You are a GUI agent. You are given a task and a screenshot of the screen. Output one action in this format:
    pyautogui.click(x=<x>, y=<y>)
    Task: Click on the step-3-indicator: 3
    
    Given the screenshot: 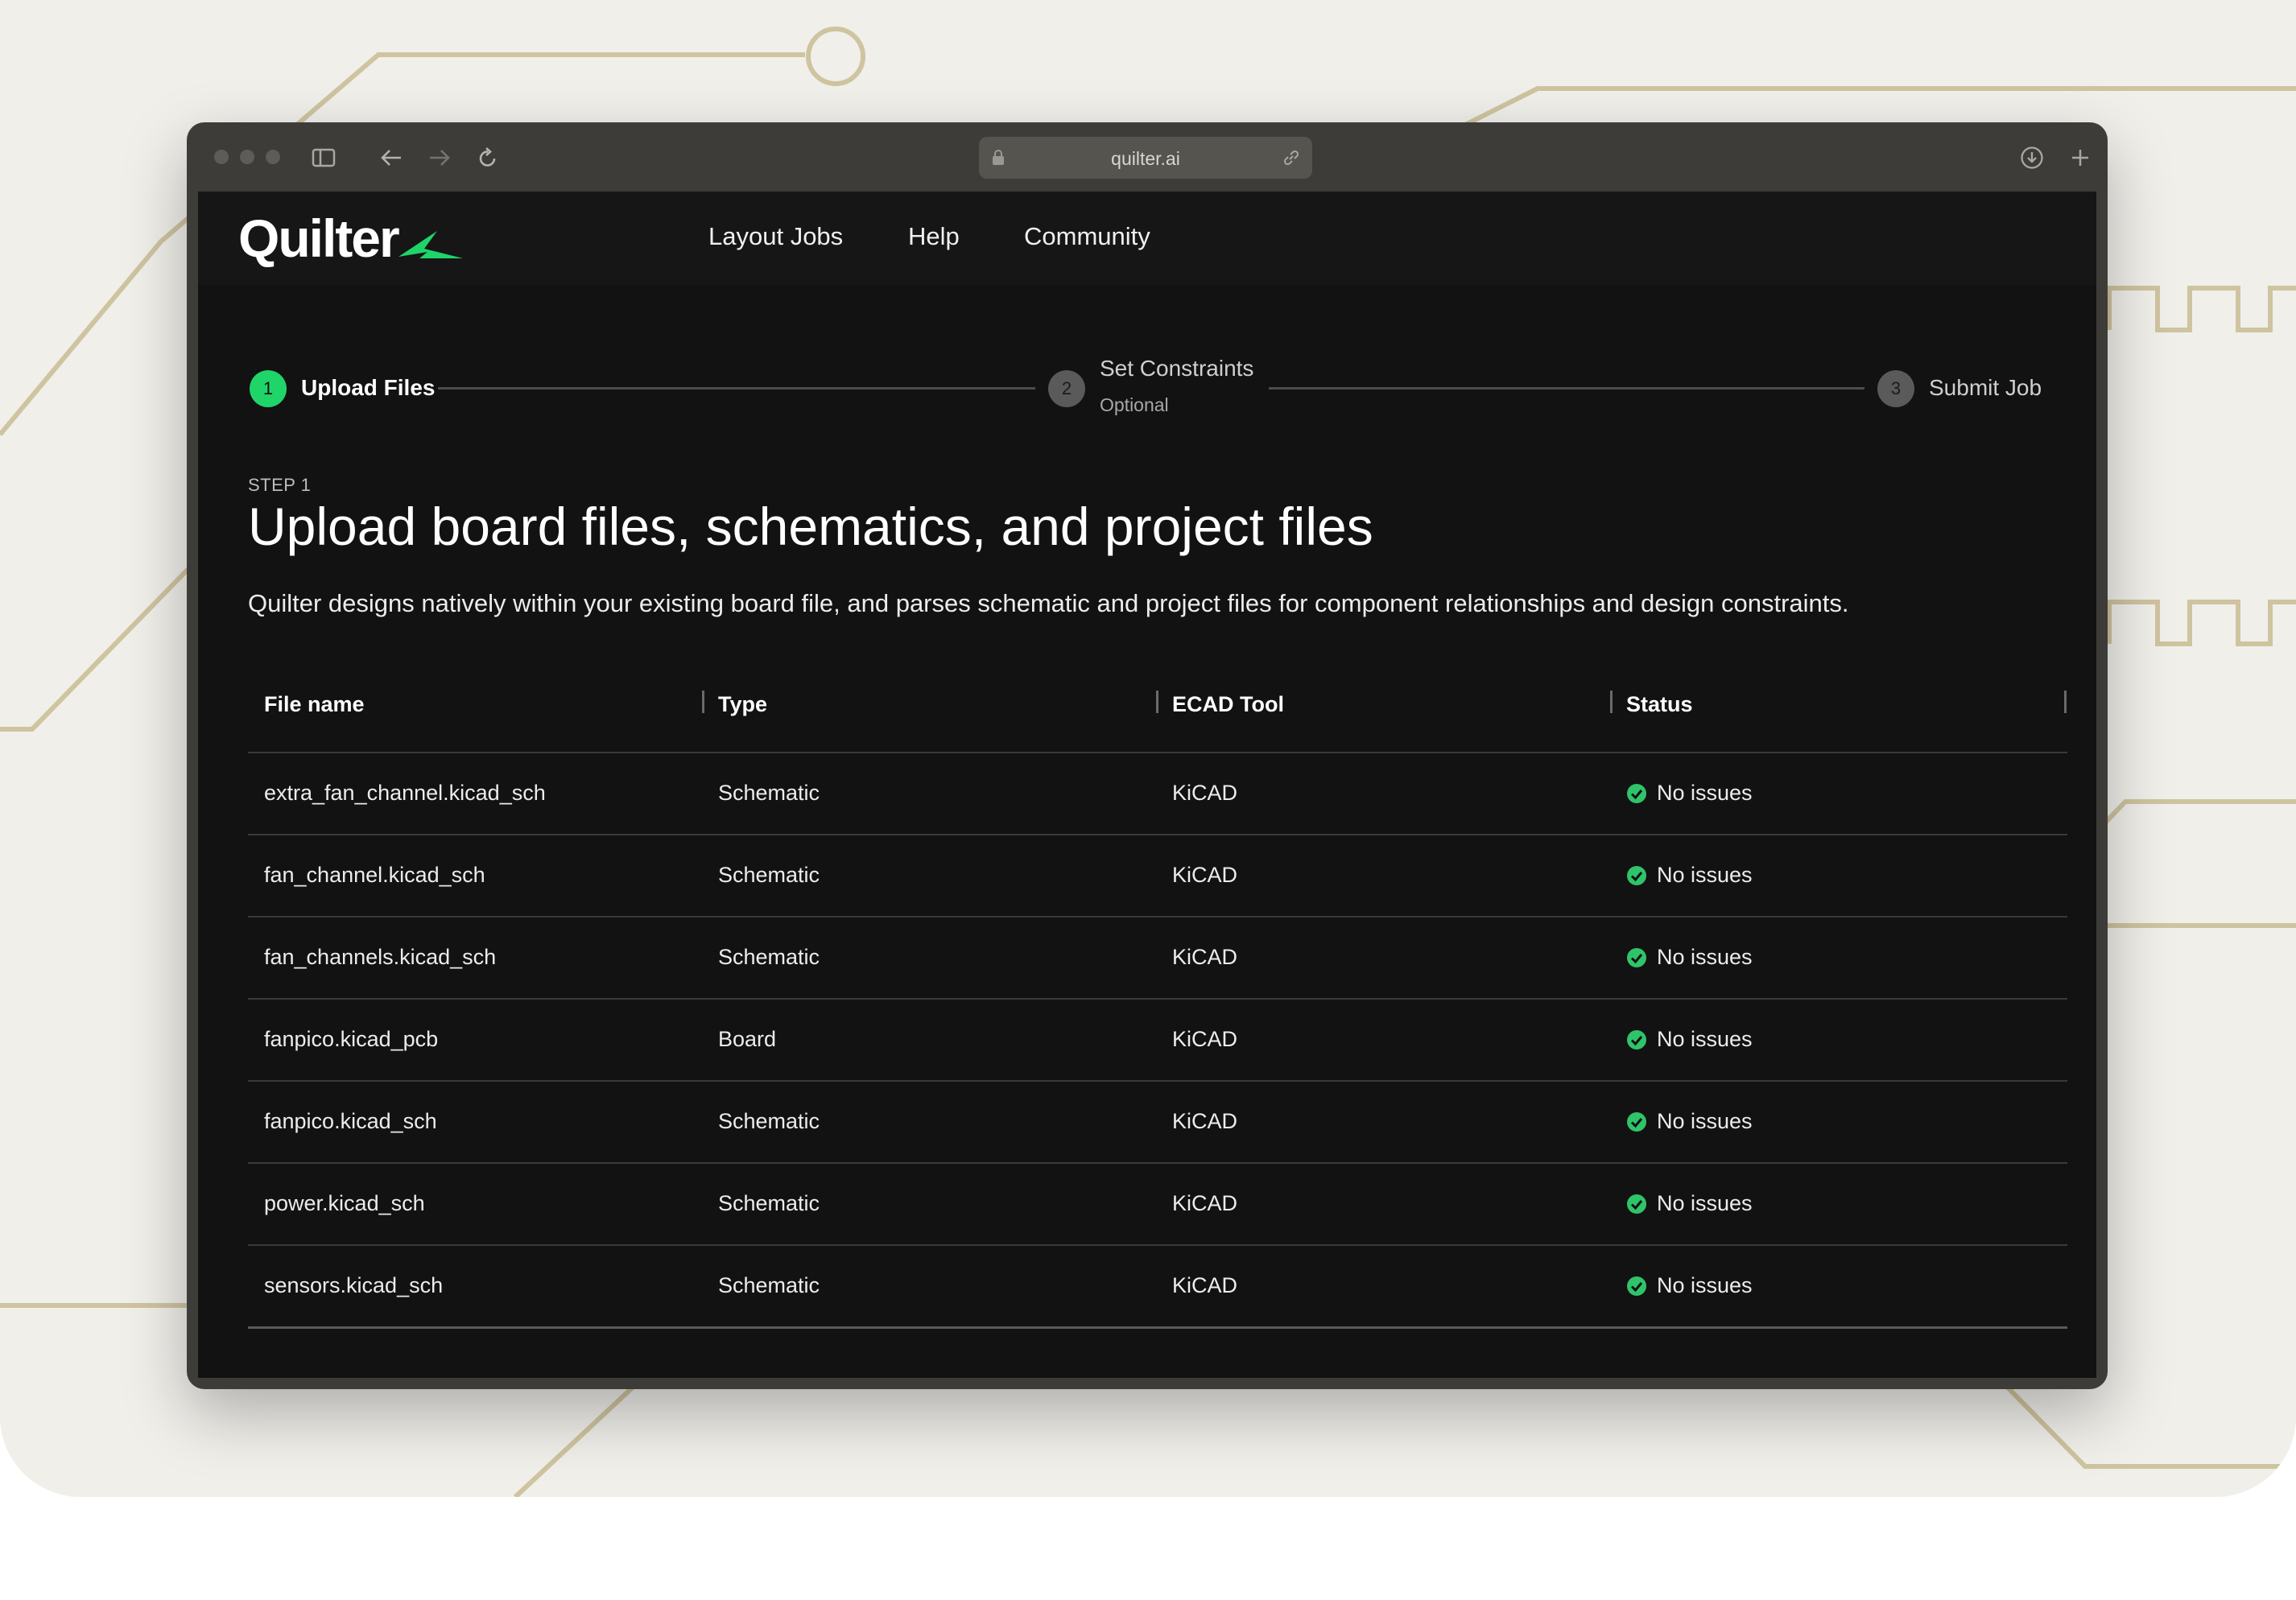 What is the action you would take?
    pyautogui.click(x=1895, y=388)
    